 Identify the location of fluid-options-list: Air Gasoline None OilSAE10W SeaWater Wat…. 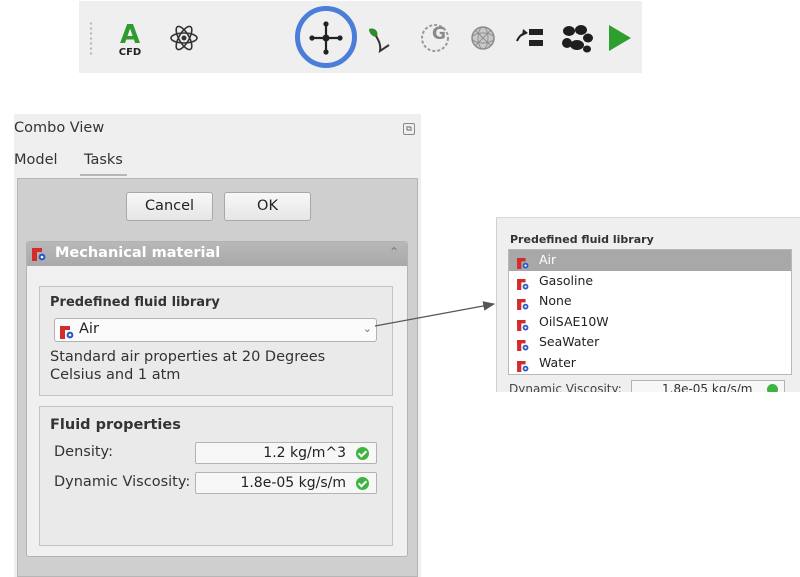
(650, 312).